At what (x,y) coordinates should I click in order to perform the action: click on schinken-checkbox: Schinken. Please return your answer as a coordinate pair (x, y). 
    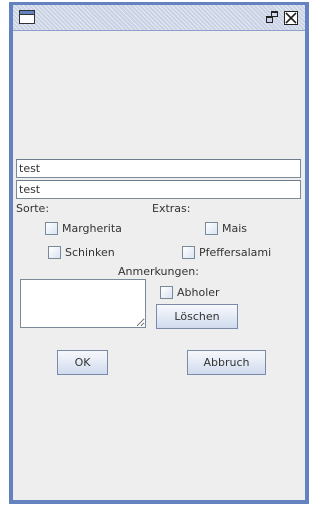
    Looking at the image, I should click on (81, 252).